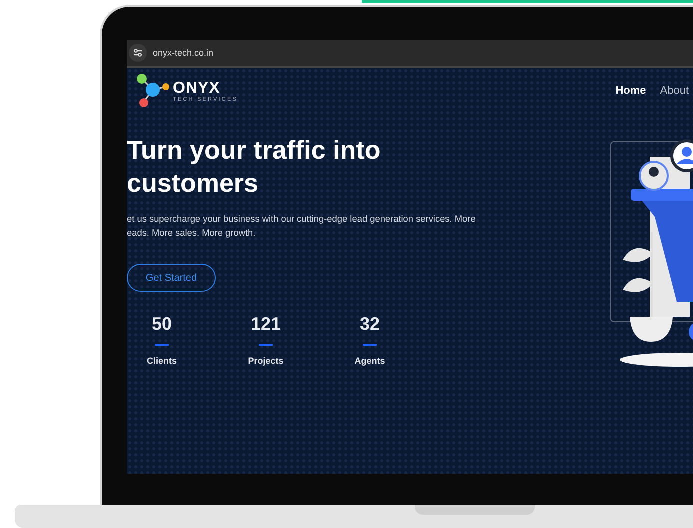 The height and width of the screenshot is (528, 693). Describe the element at coordinates (301, 226) in the screenshot. I see `hero-description: et us supercharge your business with our cutting-edge lead generation services. More eads. More sales. More growth.` at that location.